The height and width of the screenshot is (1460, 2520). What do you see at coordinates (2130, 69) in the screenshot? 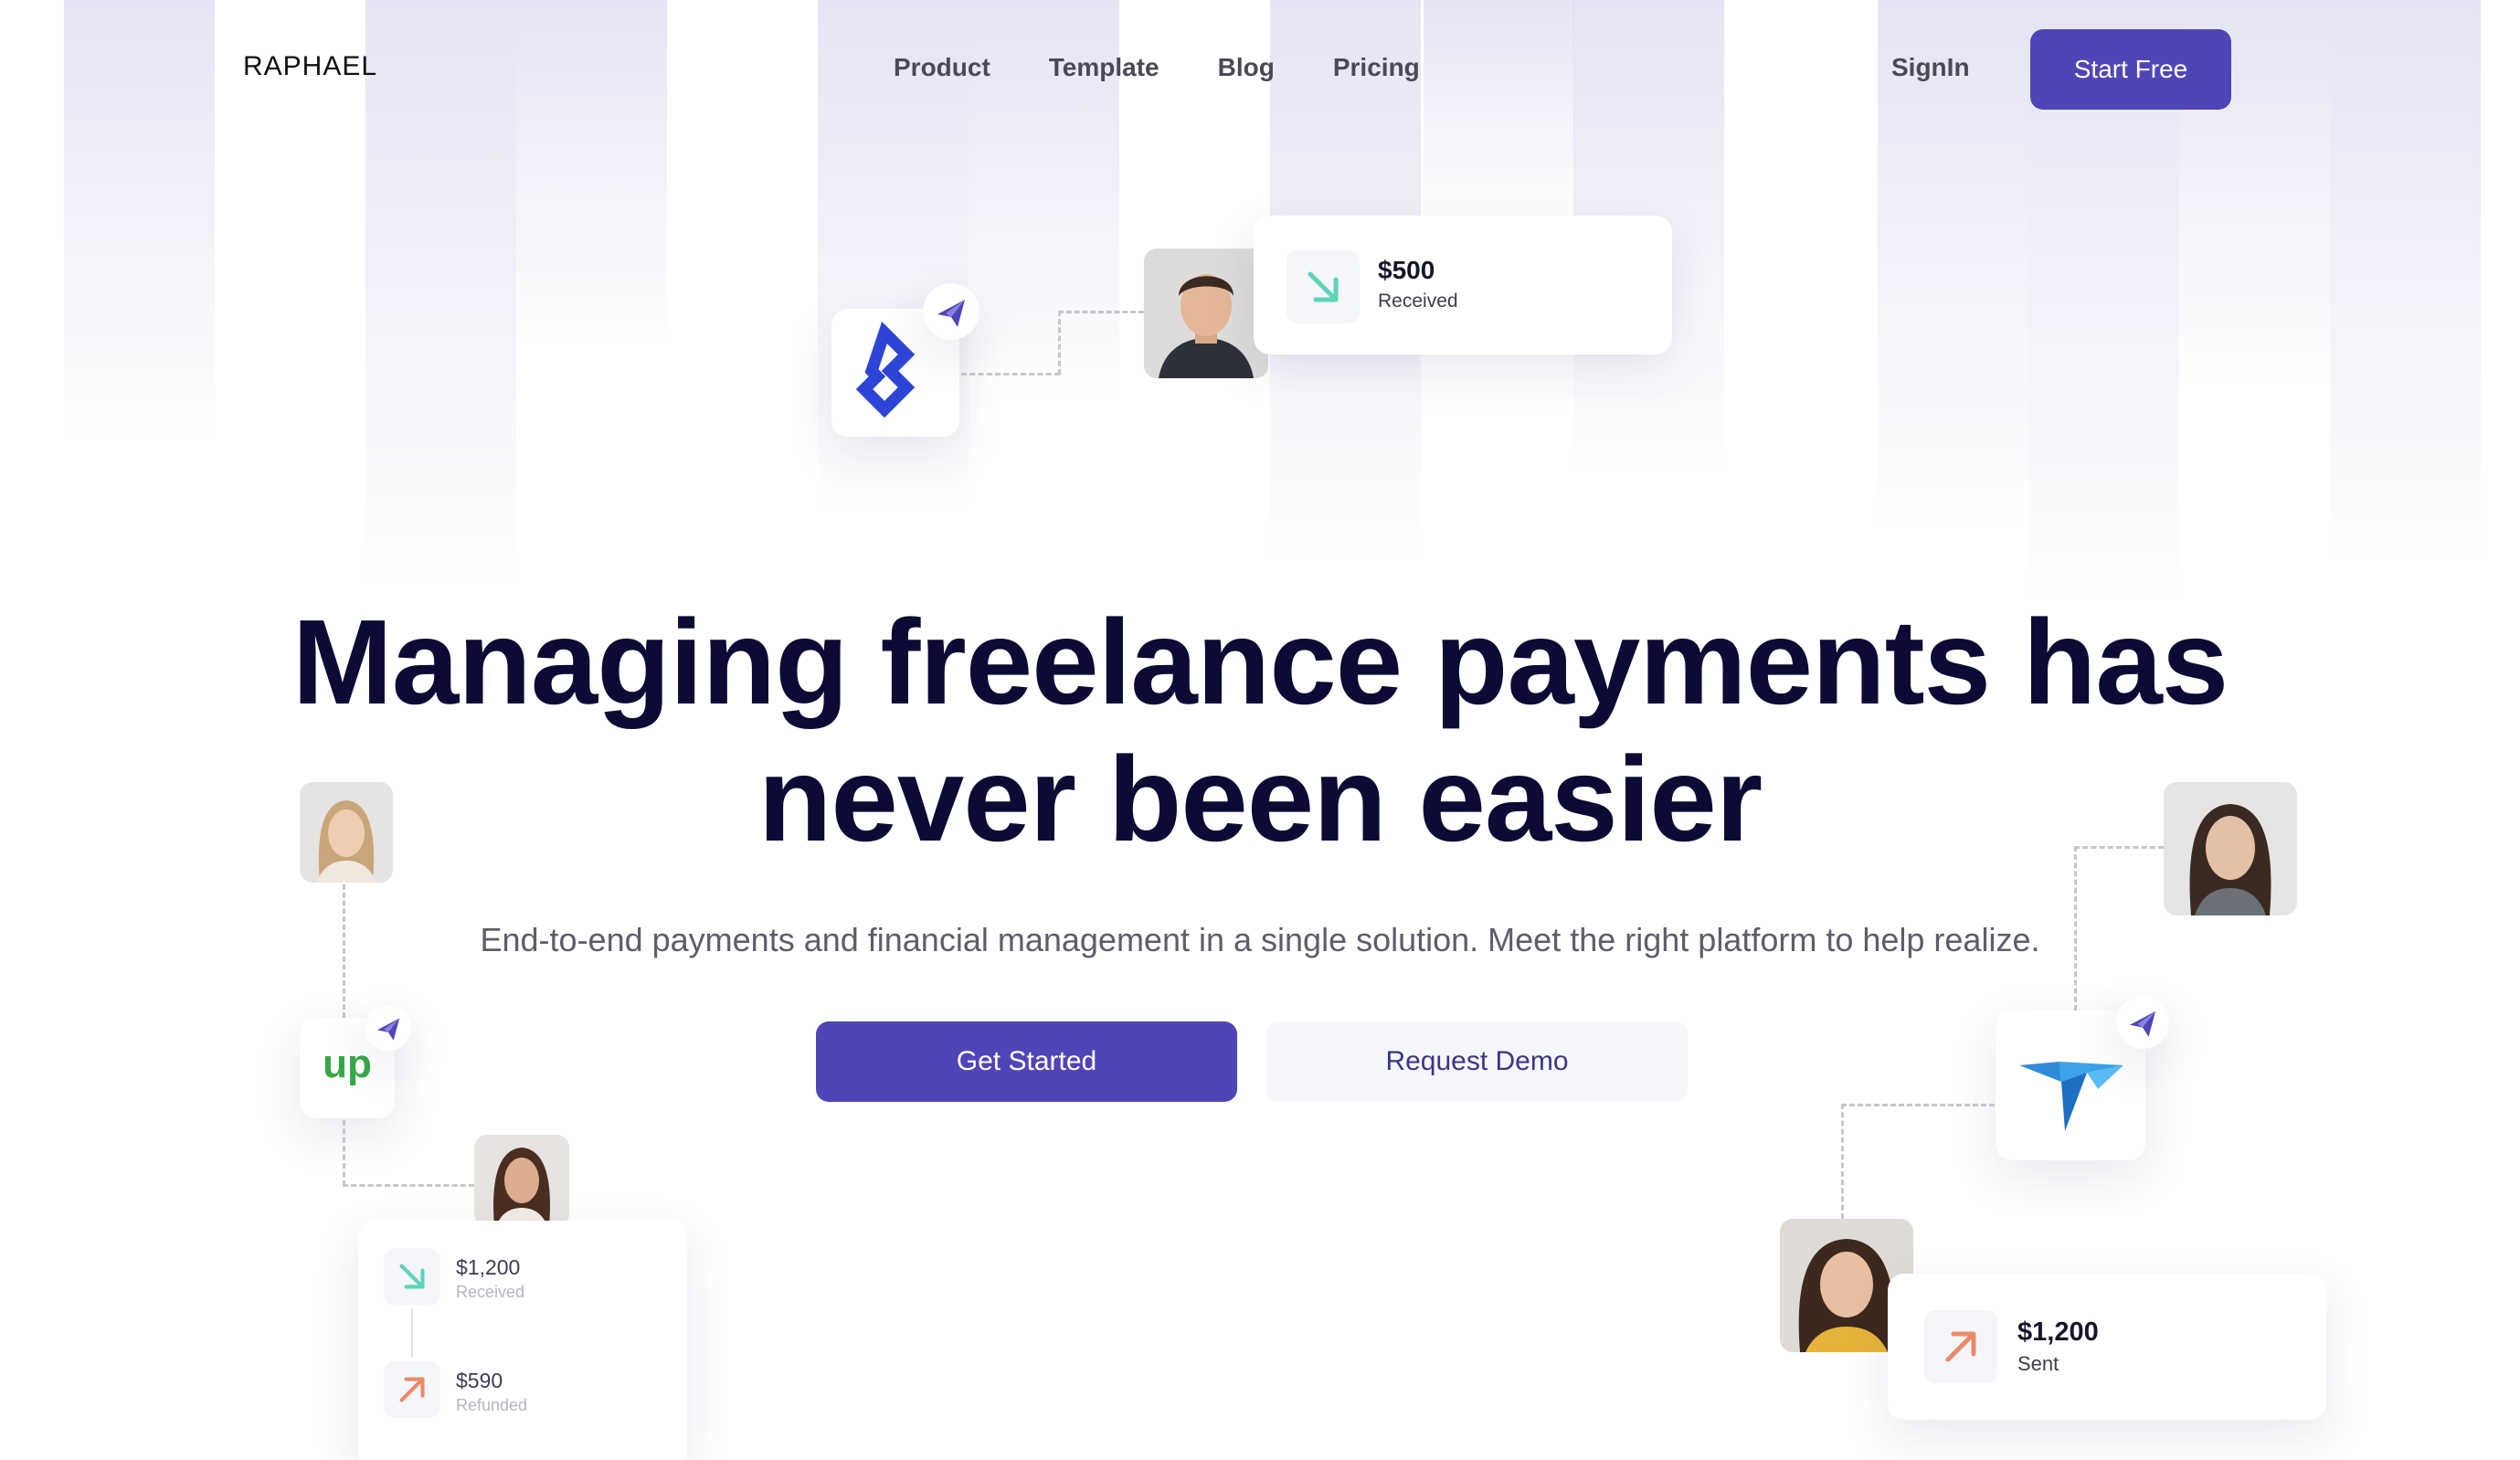
I see `start-free-button: Start Free` at bounding box center [2130, 69].